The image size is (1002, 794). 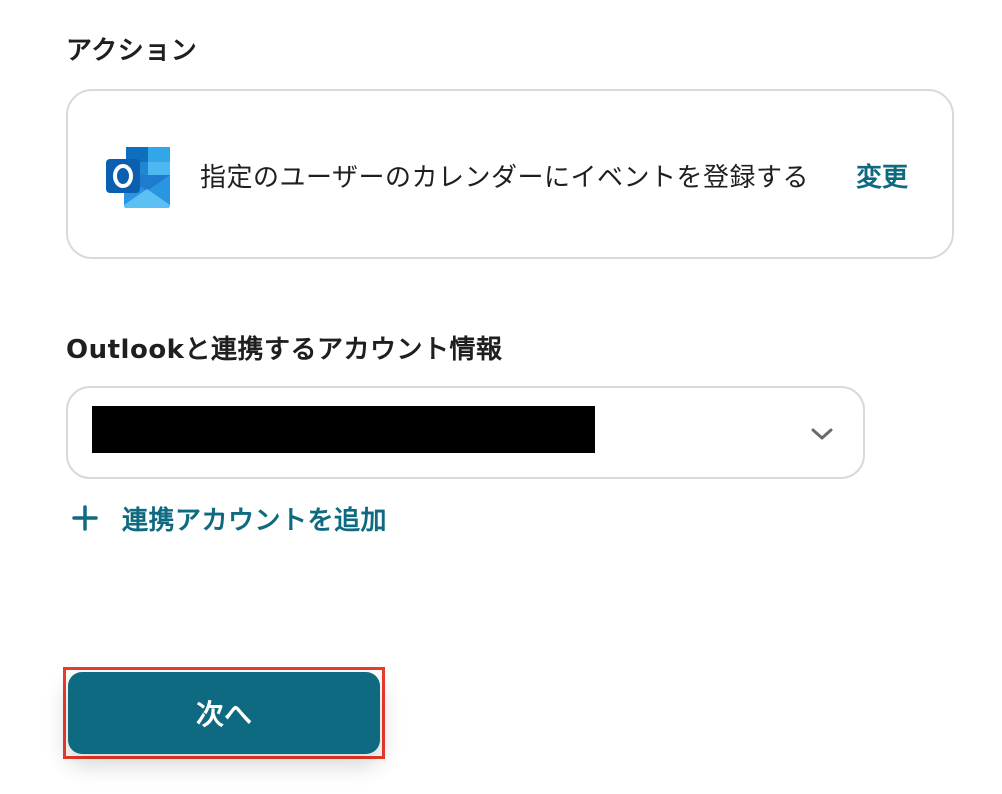 I want to click on add-account-link: 連携アカウントを追加, so click(x=228, y=518).